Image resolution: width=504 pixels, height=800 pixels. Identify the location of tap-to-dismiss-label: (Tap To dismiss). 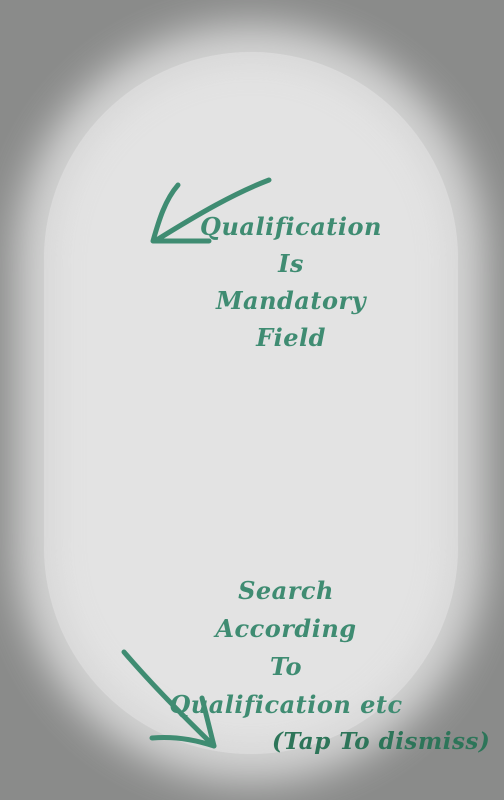
(387, 741).